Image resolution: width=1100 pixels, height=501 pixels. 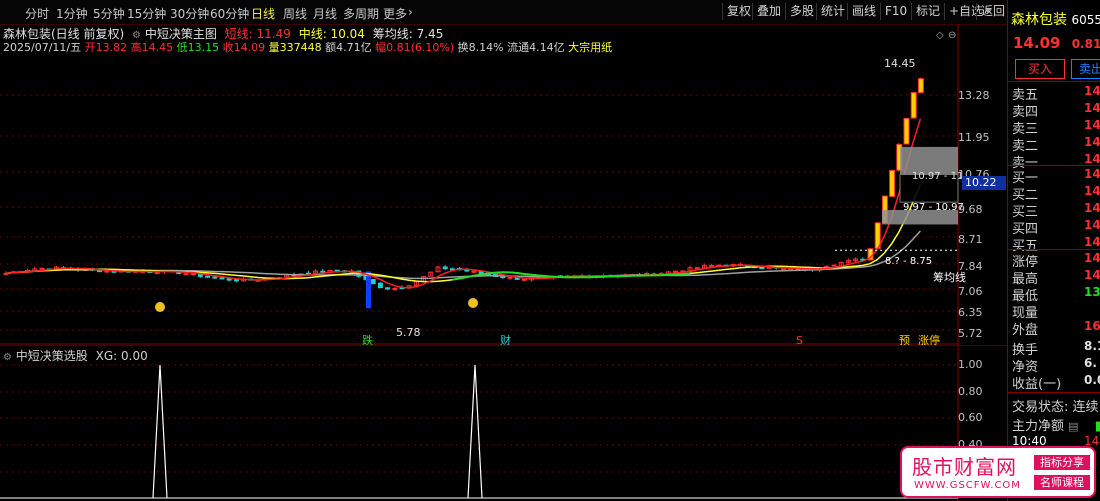 What do you see at coordinates (410, 12) in the screenshot?
I see `more-arrow-icon: ›` at bounding box center [410, 12].